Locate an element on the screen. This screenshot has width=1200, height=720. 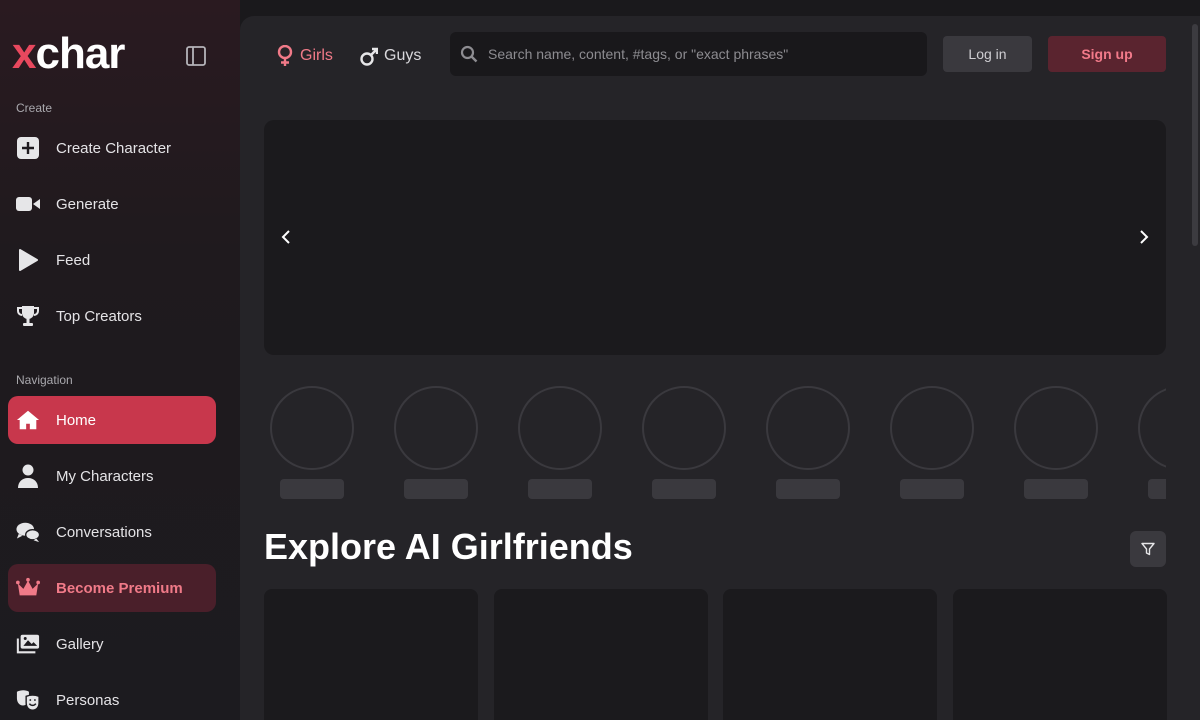
carousel-prev-button is located at coordinates (286, 237).